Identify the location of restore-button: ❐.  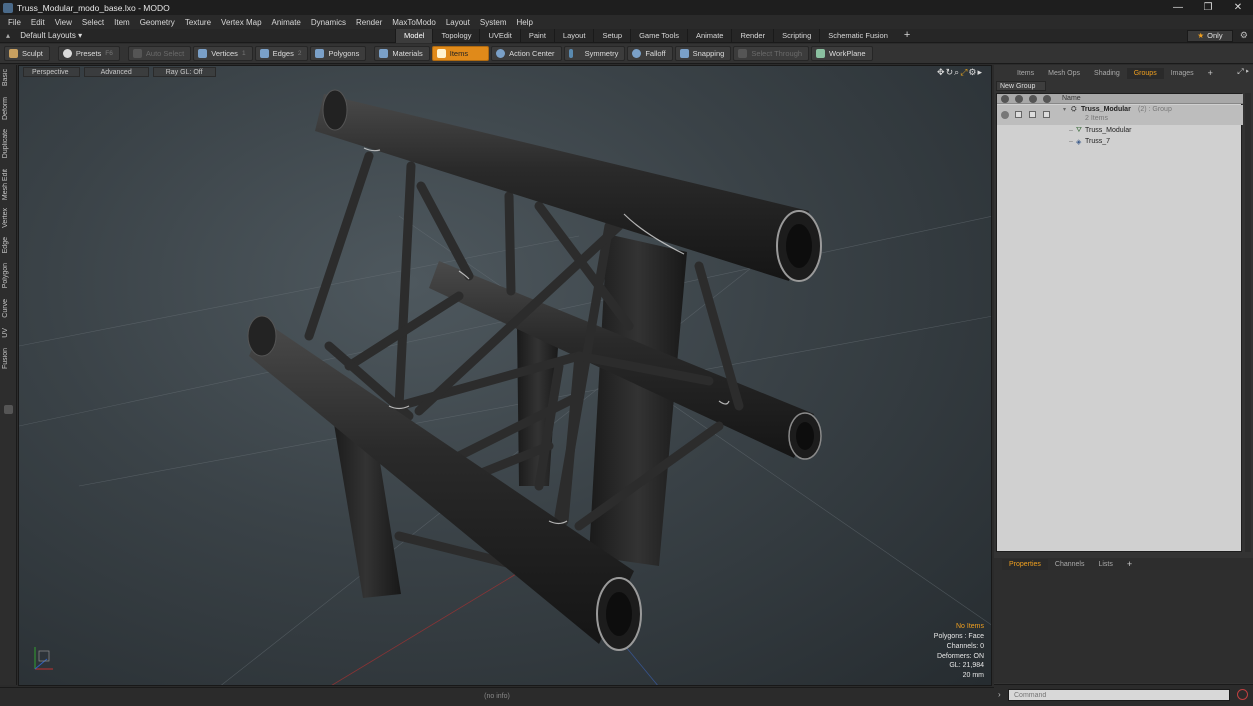
(1208, 7).